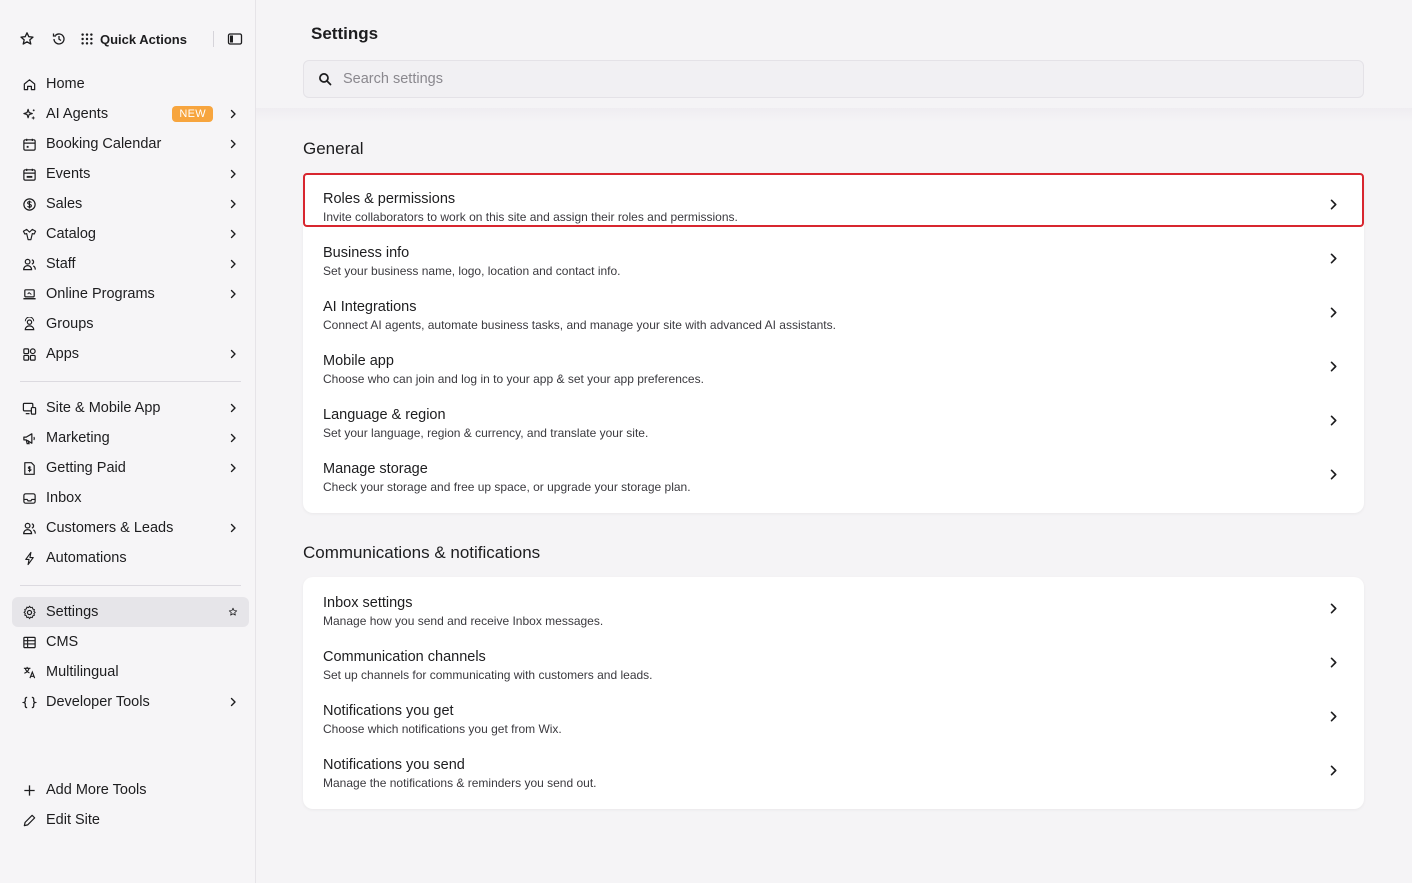  What do you see at coordinates (130, 642) in the screenshot?
I see `sidebar-item-cms: CMS` at bounding box center [130, 642].